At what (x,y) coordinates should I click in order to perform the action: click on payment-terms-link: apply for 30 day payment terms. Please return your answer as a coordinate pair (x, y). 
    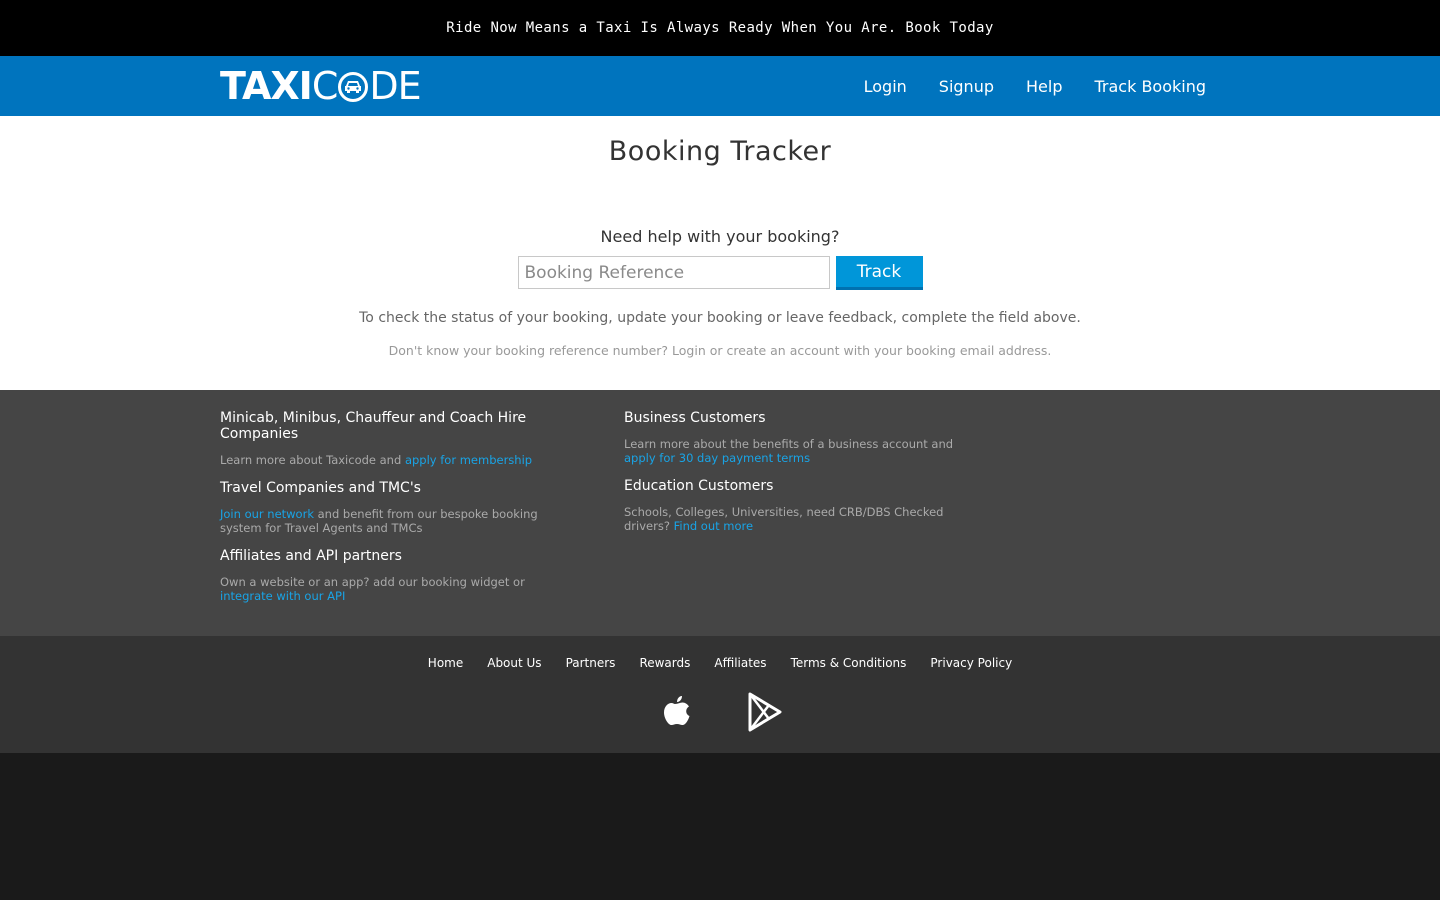
    Looking at the image, I should click on (717, 458).